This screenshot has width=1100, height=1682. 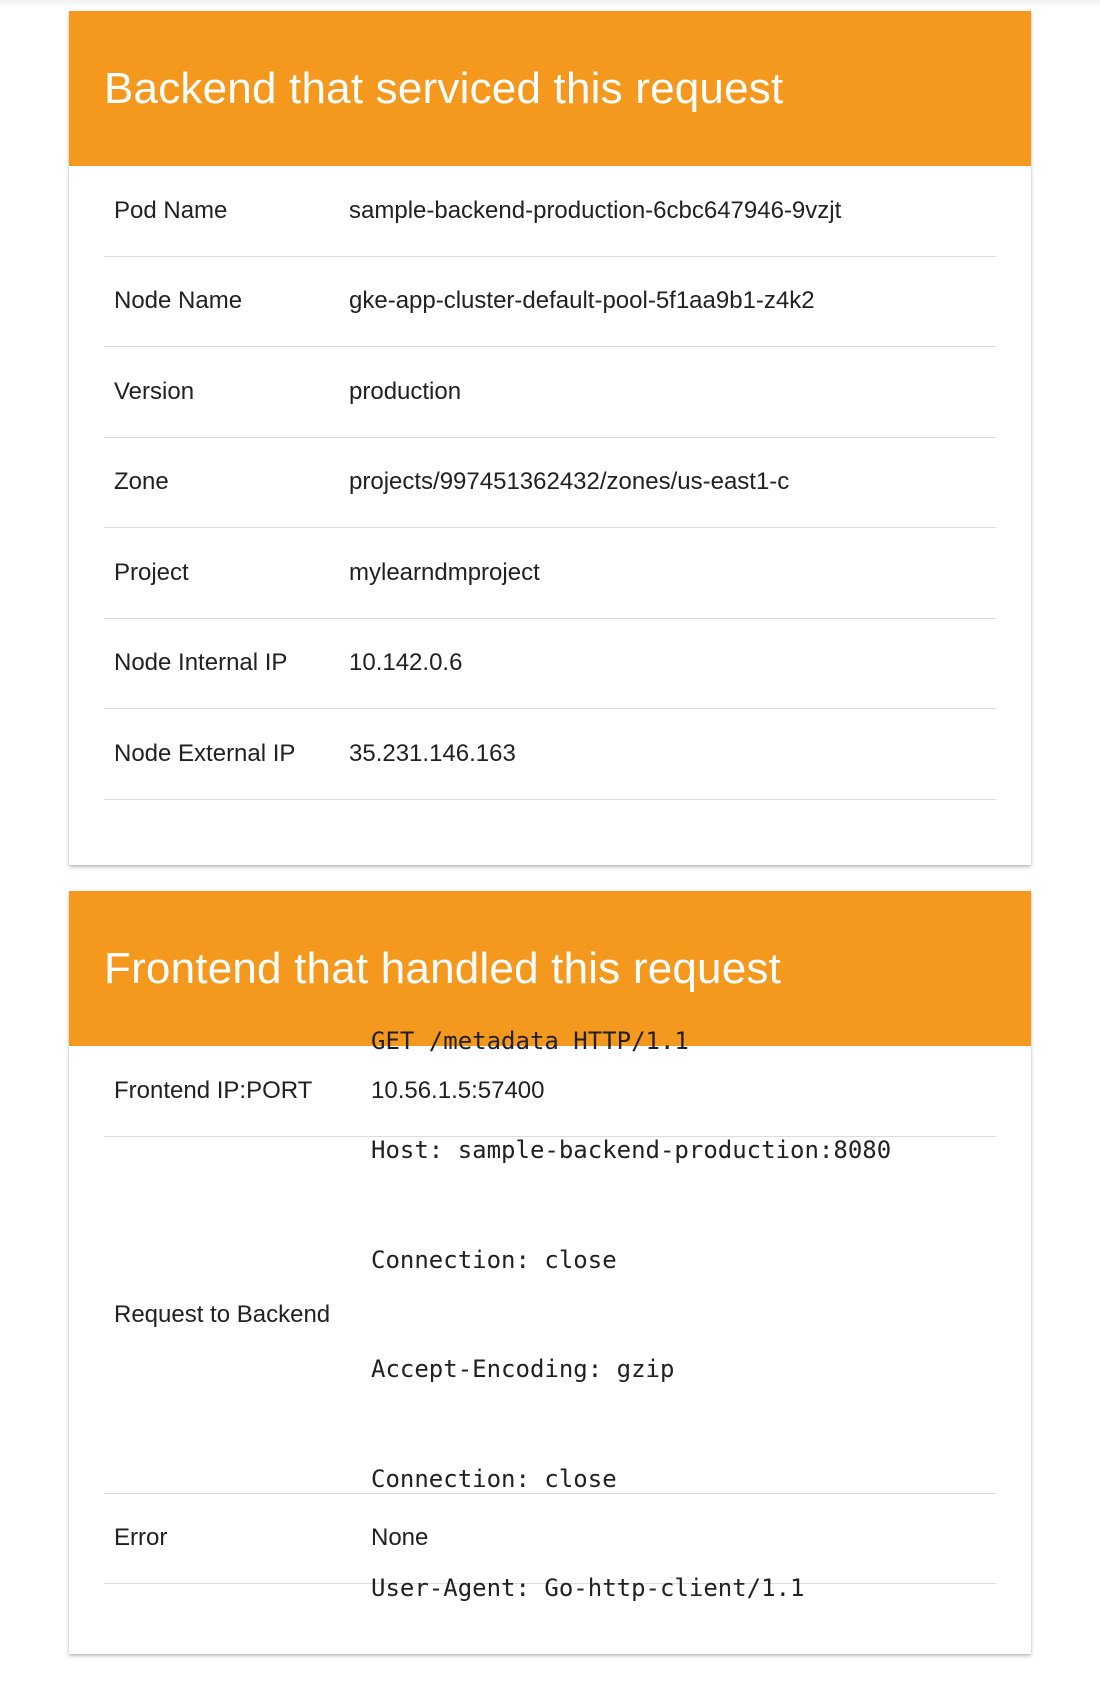 What do you see at coordinates (201, 663) in the screenshot?
I see `node-internal-ip-label: Node Internal IP` at bounding box center [201, 663].